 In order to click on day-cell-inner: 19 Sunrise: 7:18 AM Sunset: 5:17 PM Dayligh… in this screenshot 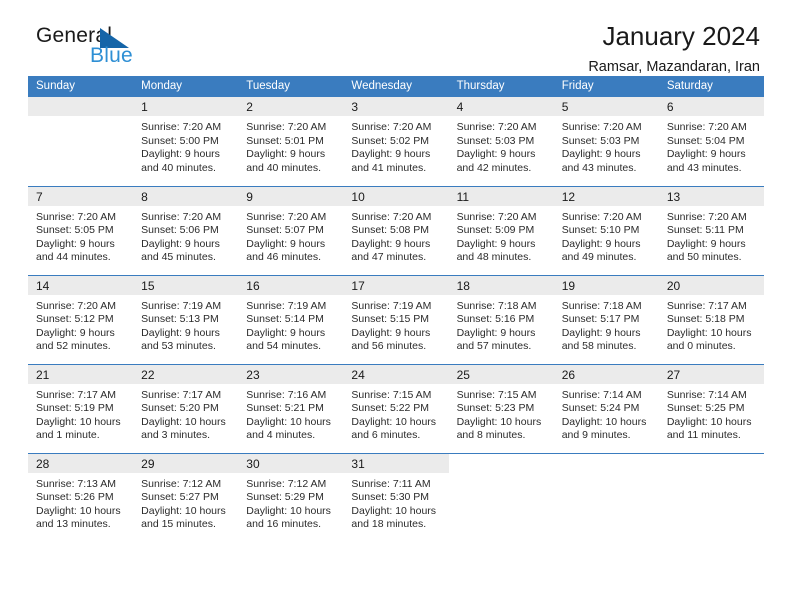, I will do `click(606, 319)`.